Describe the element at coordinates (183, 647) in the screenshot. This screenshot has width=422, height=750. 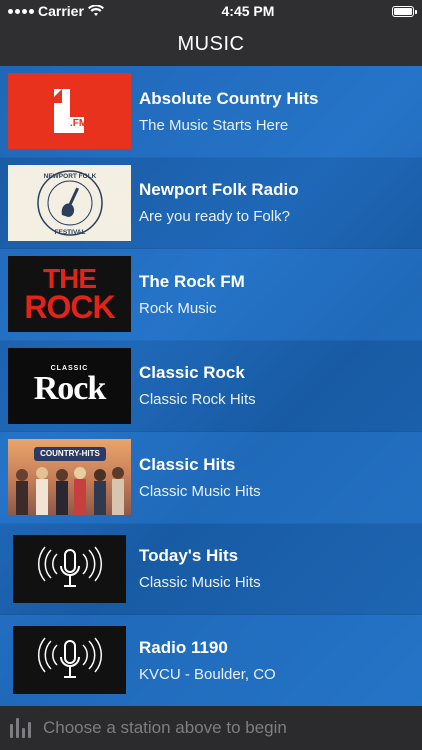
I see `station-name: Radio 1190` at that location.